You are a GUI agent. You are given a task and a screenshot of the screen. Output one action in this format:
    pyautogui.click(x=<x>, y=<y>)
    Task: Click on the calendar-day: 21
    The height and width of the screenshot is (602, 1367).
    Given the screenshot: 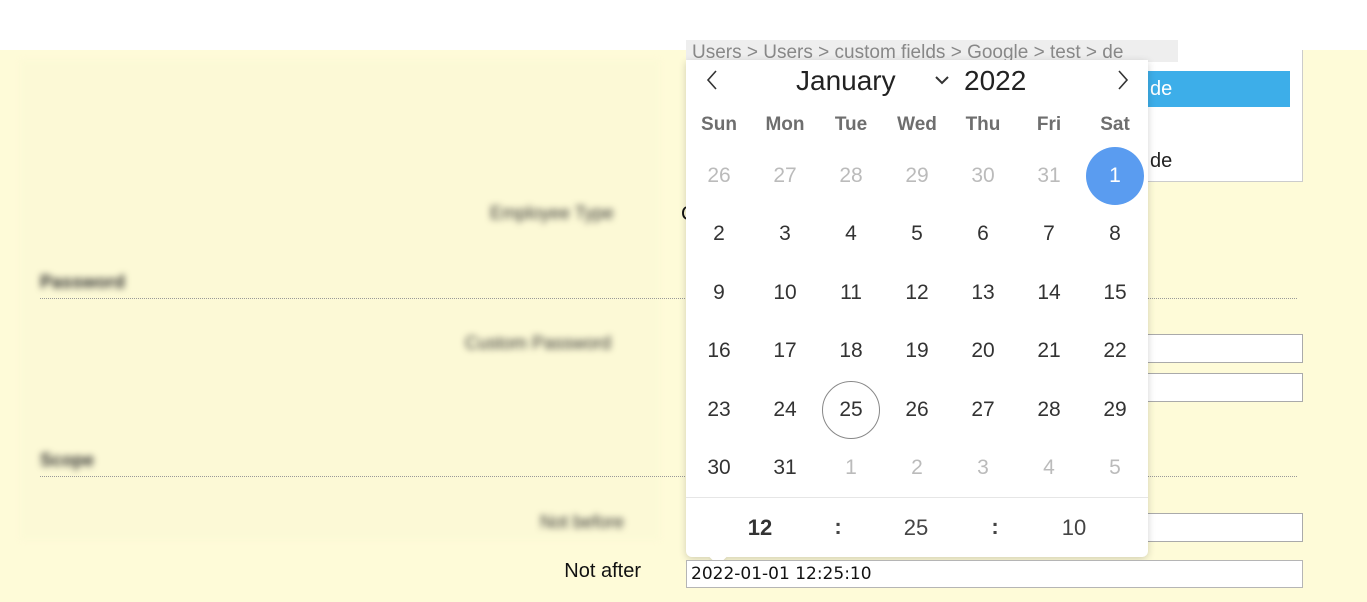 What is the action you would take?
    pyautogui.click(x=1049, y=351)
    